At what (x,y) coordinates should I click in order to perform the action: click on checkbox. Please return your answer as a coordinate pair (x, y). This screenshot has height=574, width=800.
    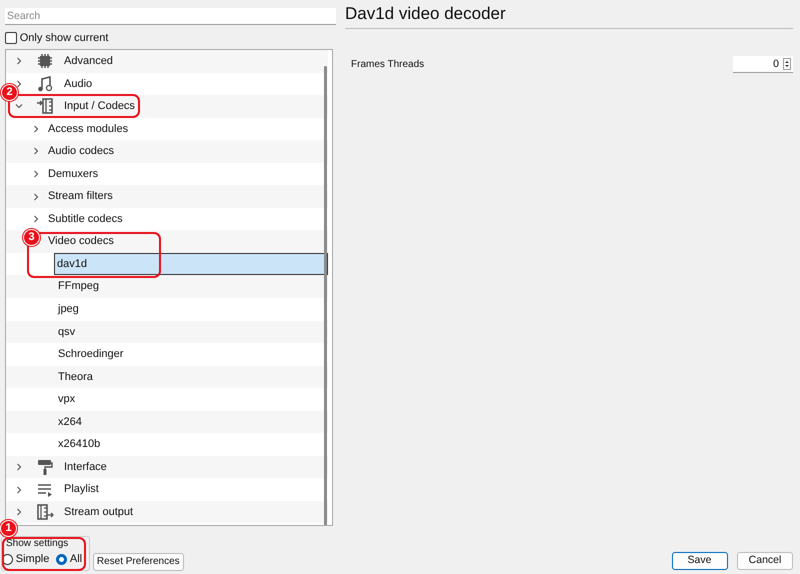
    Looking at the image, I should click on (11, 38).